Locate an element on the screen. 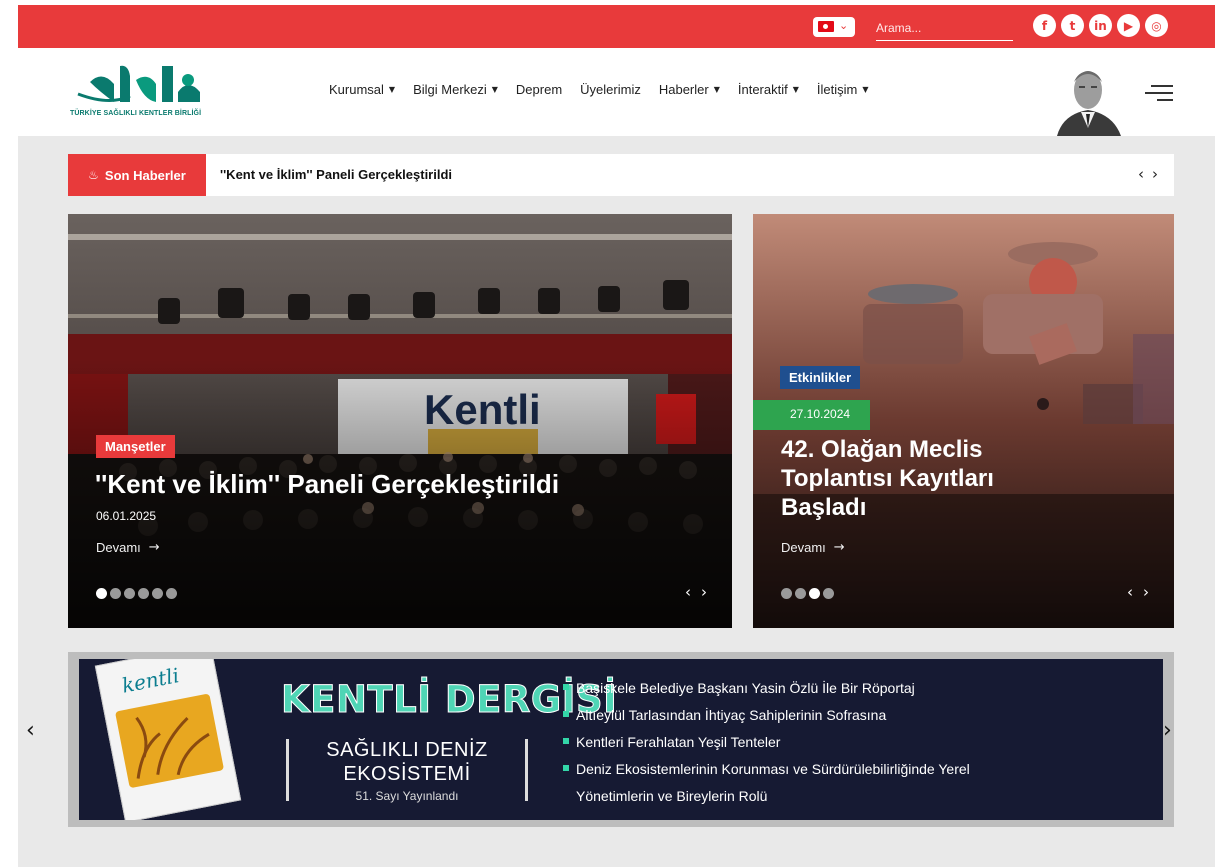  nav-item-label: Kurumsal is located at coordinates (356, 89).